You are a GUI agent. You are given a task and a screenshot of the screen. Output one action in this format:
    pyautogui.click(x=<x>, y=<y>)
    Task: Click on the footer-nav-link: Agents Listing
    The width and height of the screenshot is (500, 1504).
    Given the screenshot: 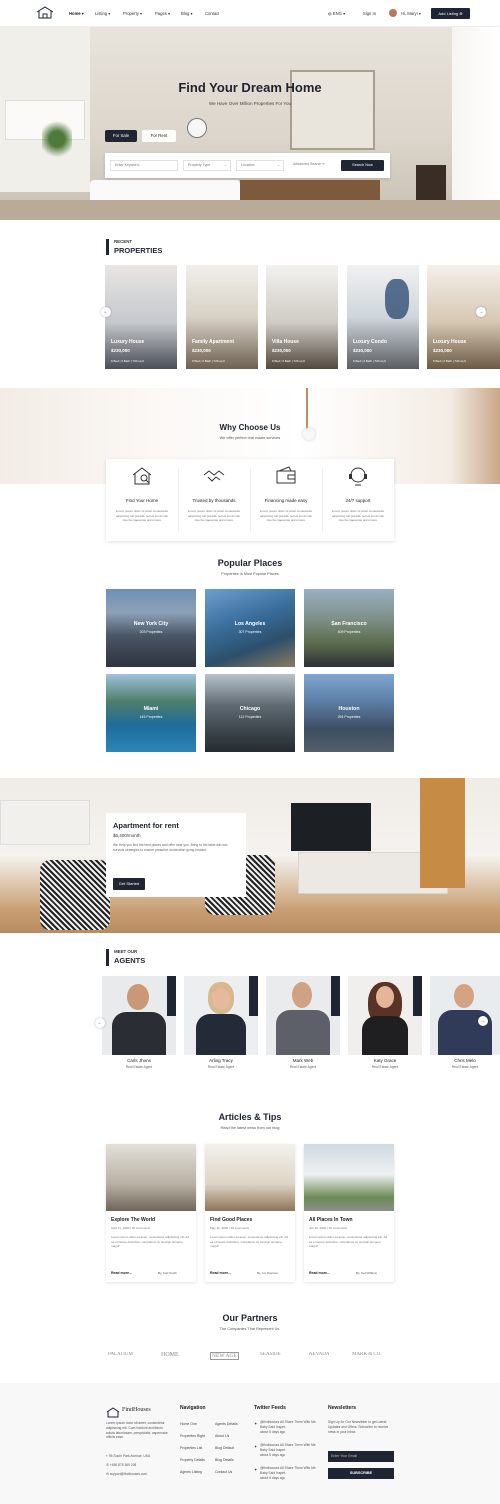 What is the action you would take?
    pyautogui.click(x=191, y=1472)
    